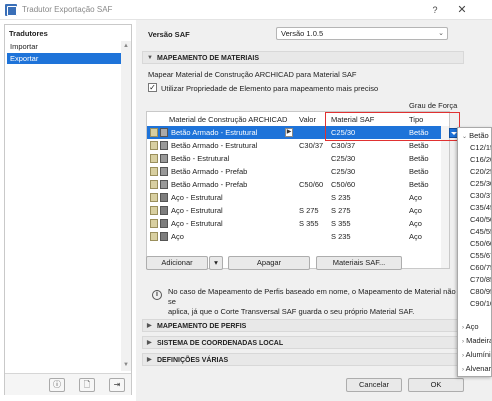  Describe the element at coordinates (209, 171) in the screenshot. I see `archicad-material-cell: Betão Armado - Prefab` at that location.